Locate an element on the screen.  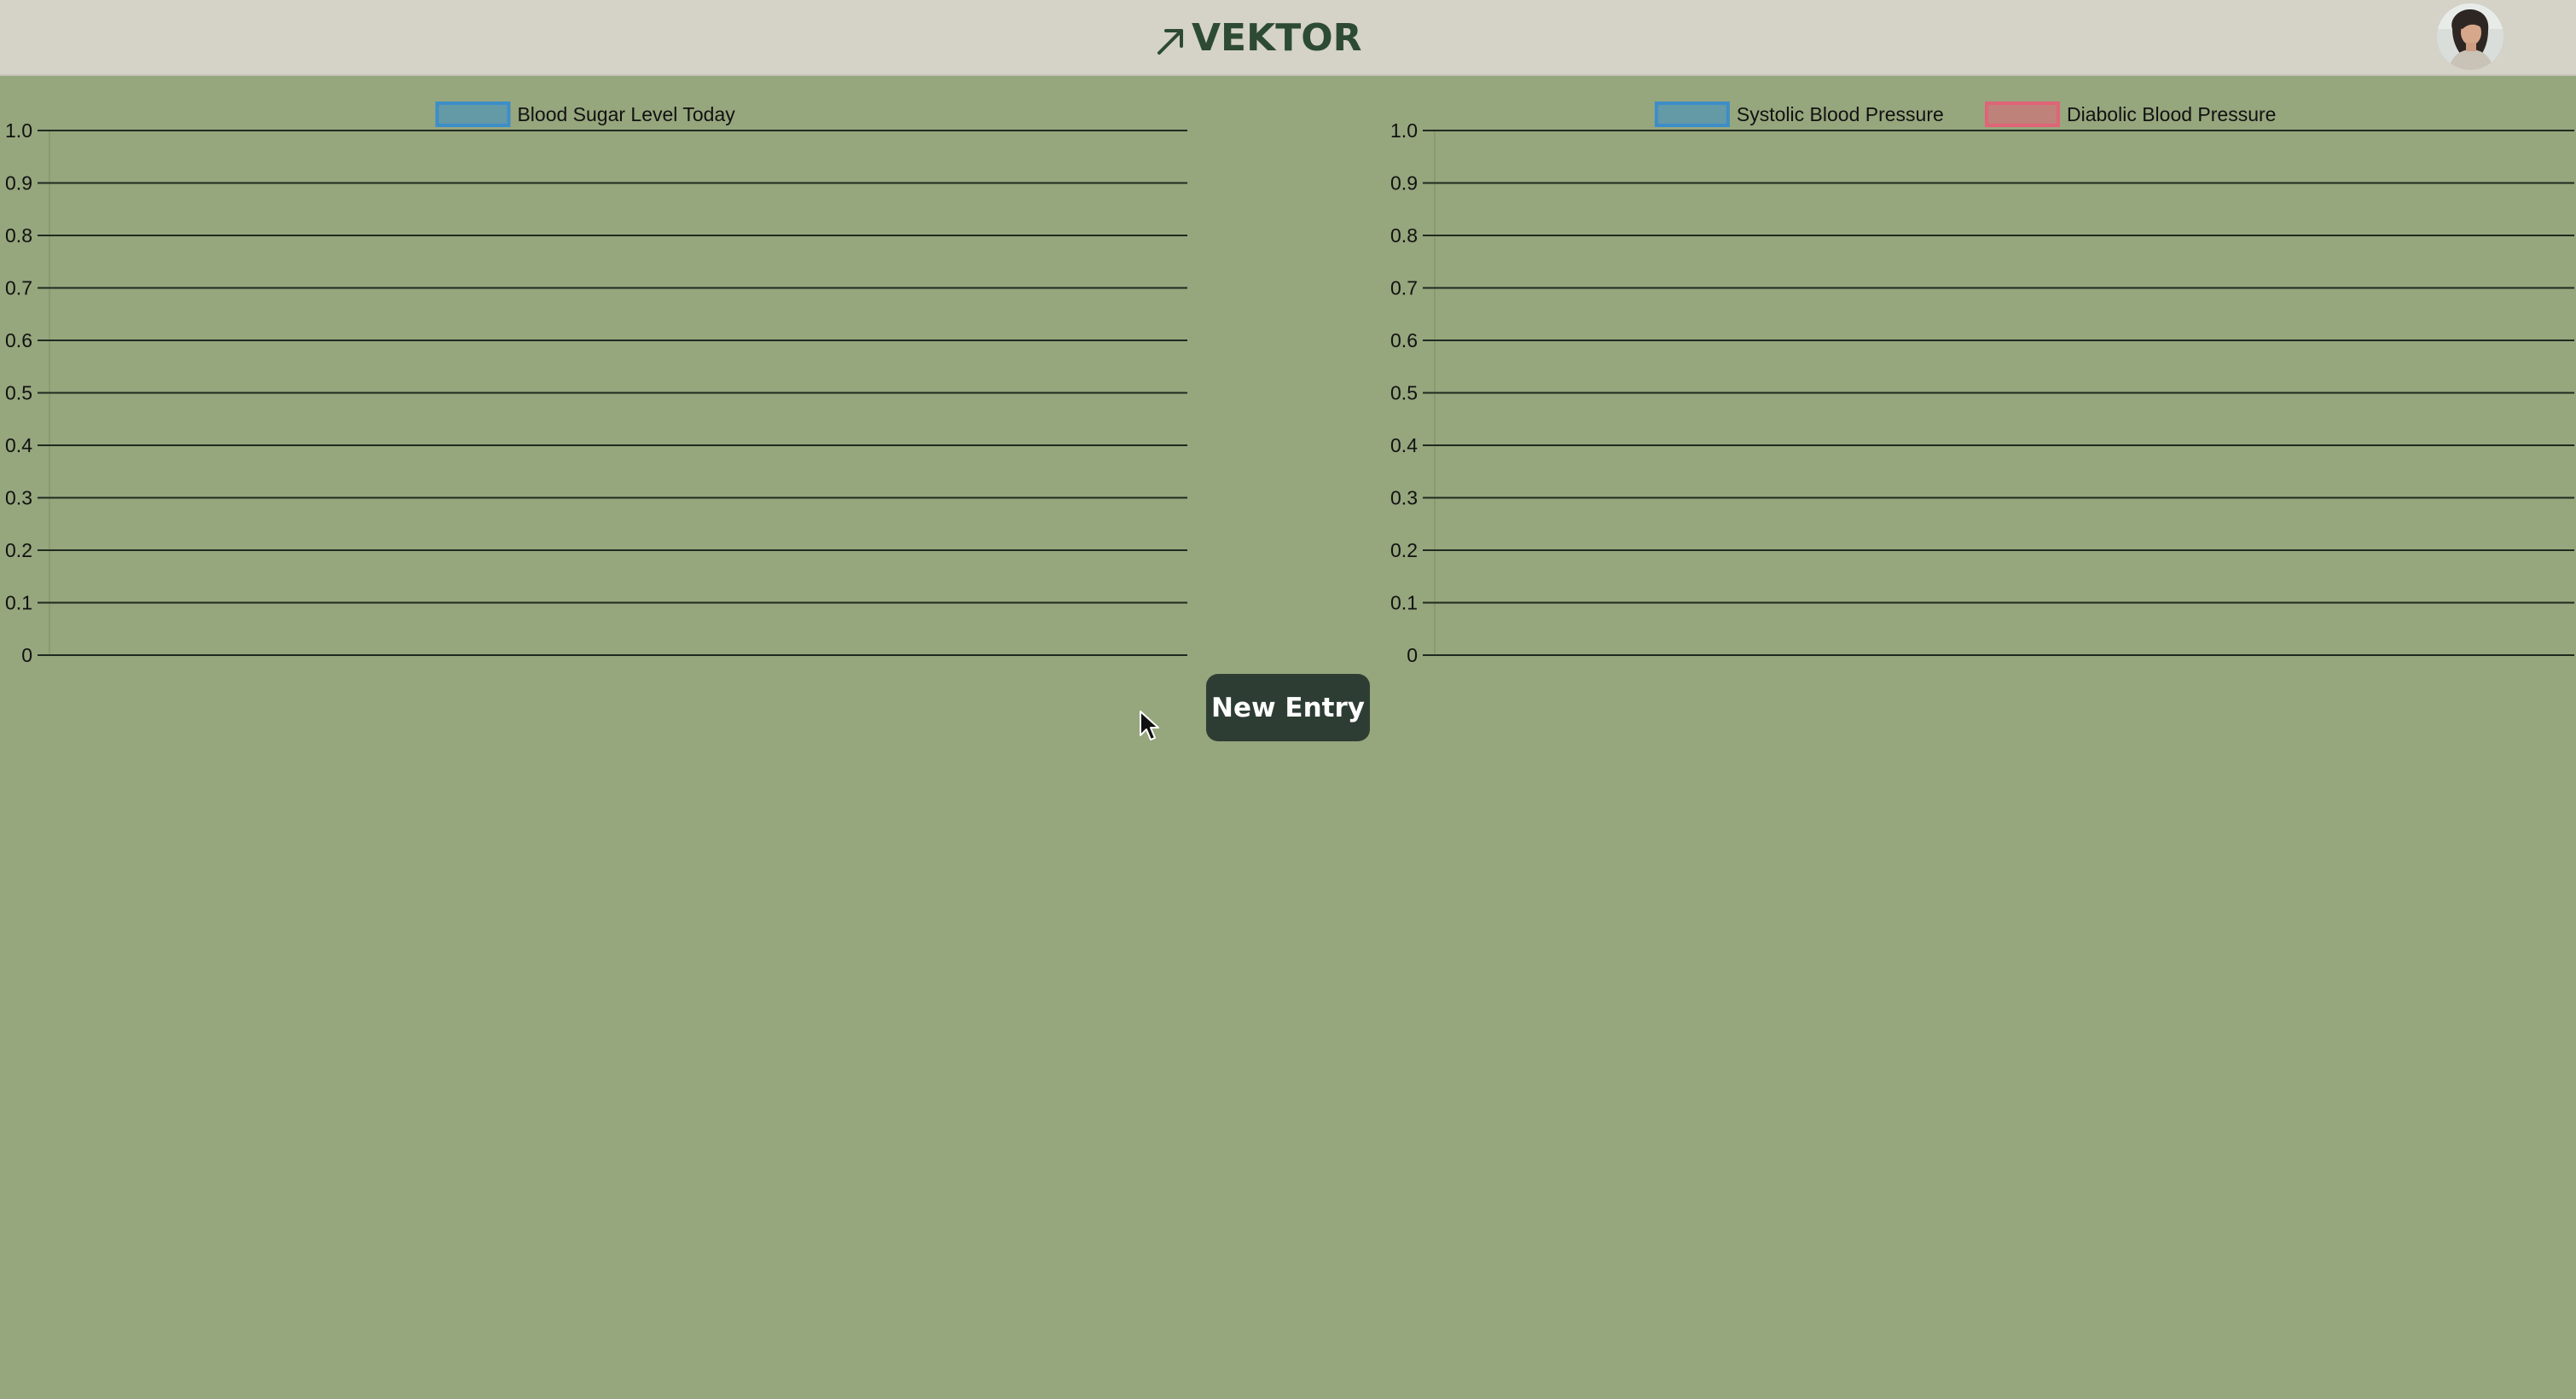
brand-logo: VEKTOR is located at coordinates (1258, 37).